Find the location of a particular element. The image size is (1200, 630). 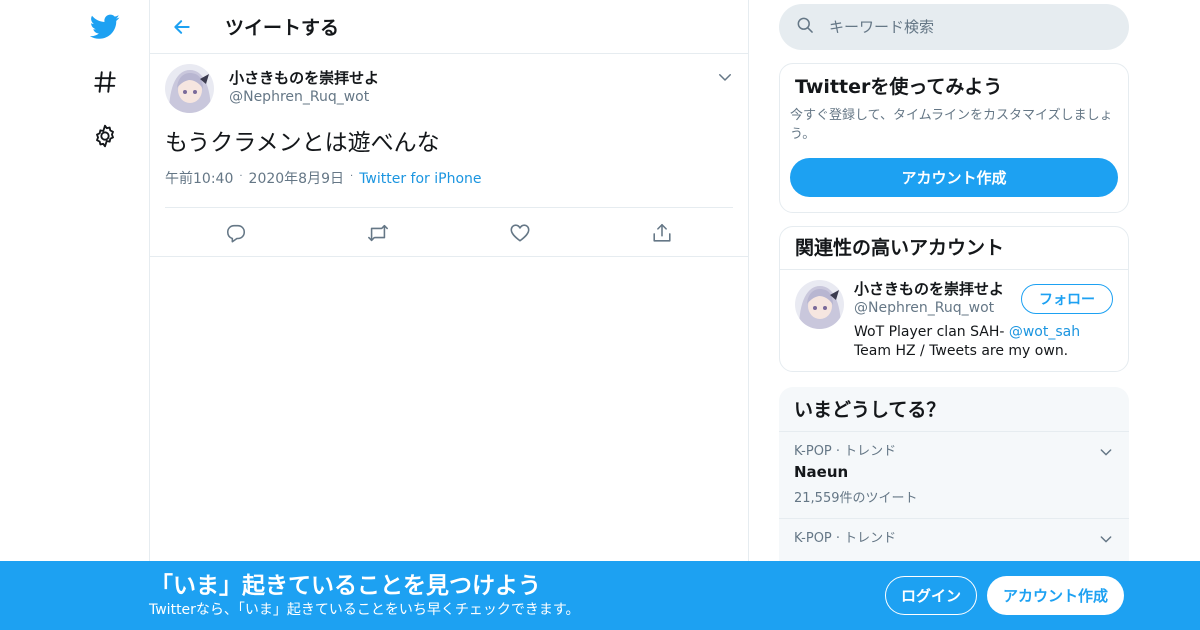

signup-card-description: 今すぐ登録して、タイムラインをカスタマイズしましょう。 is located at coordinates (951, 125).